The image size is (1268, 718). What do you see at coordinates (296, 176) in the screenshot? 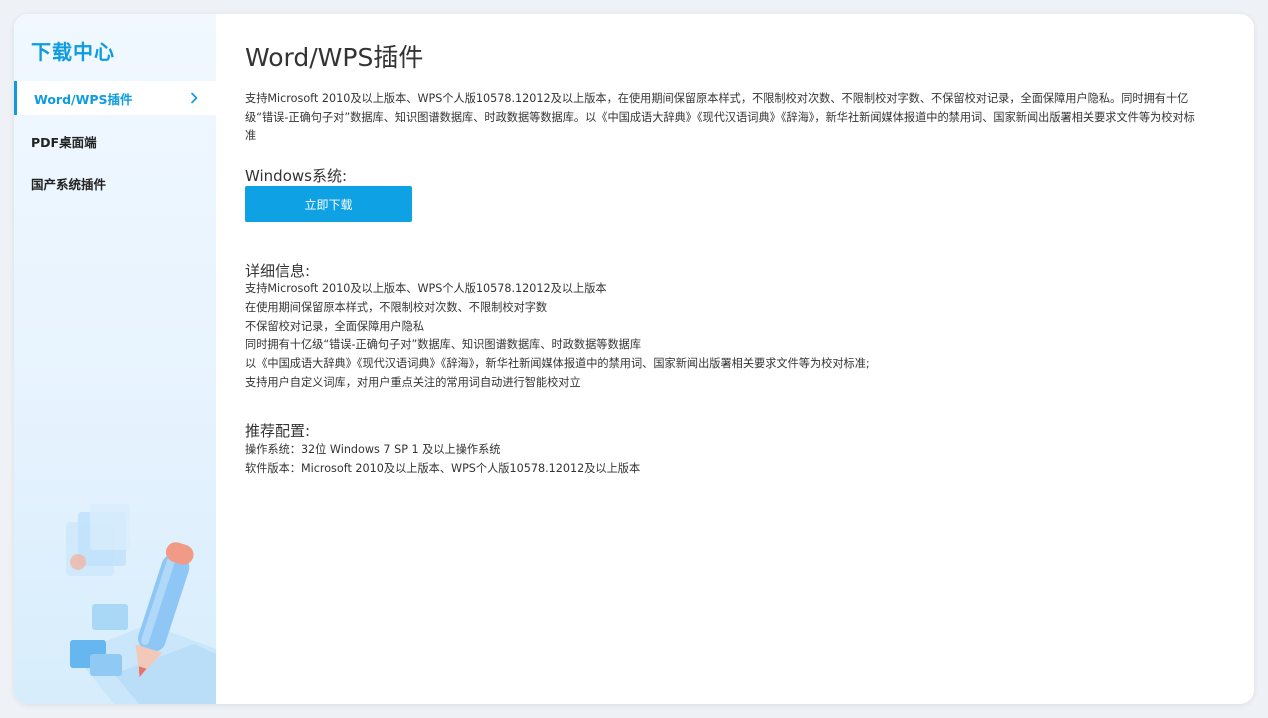
I see `windows-heading: Windows系统:` at bounding box center [296, 176].